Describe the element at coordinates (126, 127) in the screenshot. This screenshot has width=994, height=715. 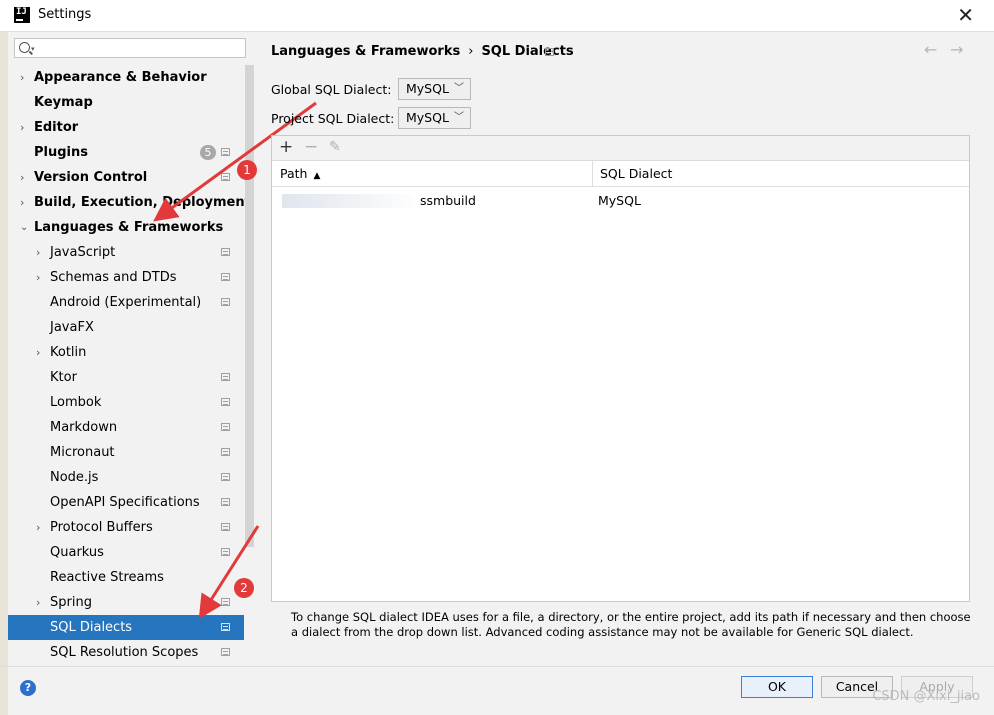
I see `tree-item-editor: › Editor` at that location.